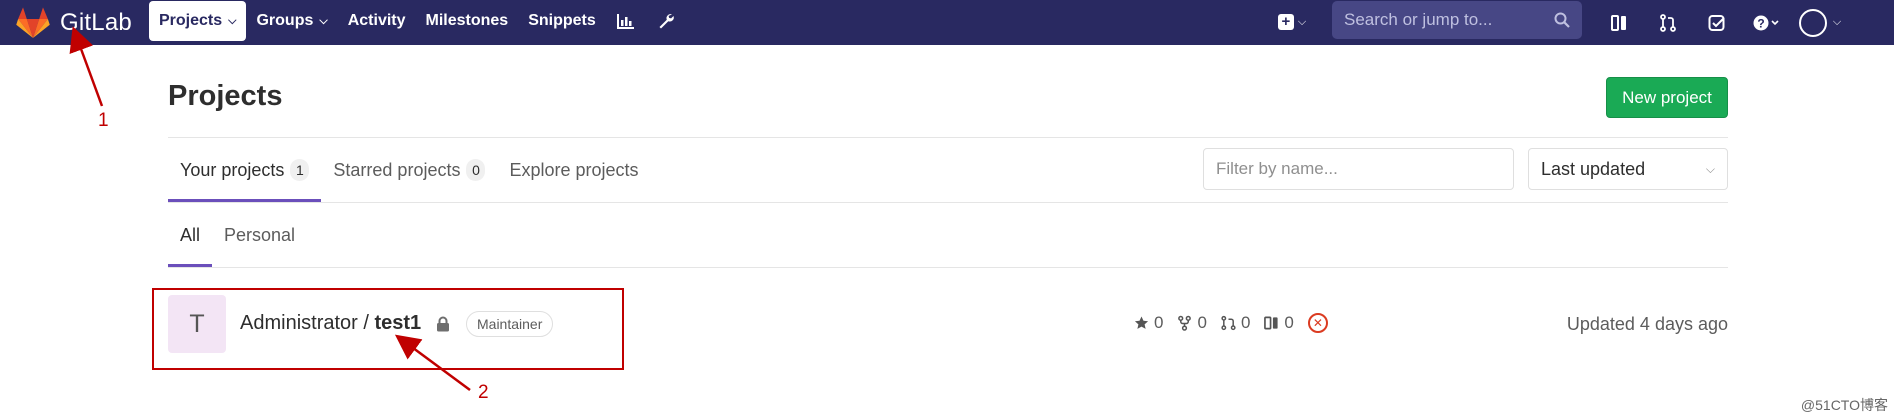 Image resolution: width=1894 pixels, height=420 pixels. What do you see at coordinates (33, 22) in the screenshot?
I see `gitlab-logo-icon` at bounding box center [33, 22].